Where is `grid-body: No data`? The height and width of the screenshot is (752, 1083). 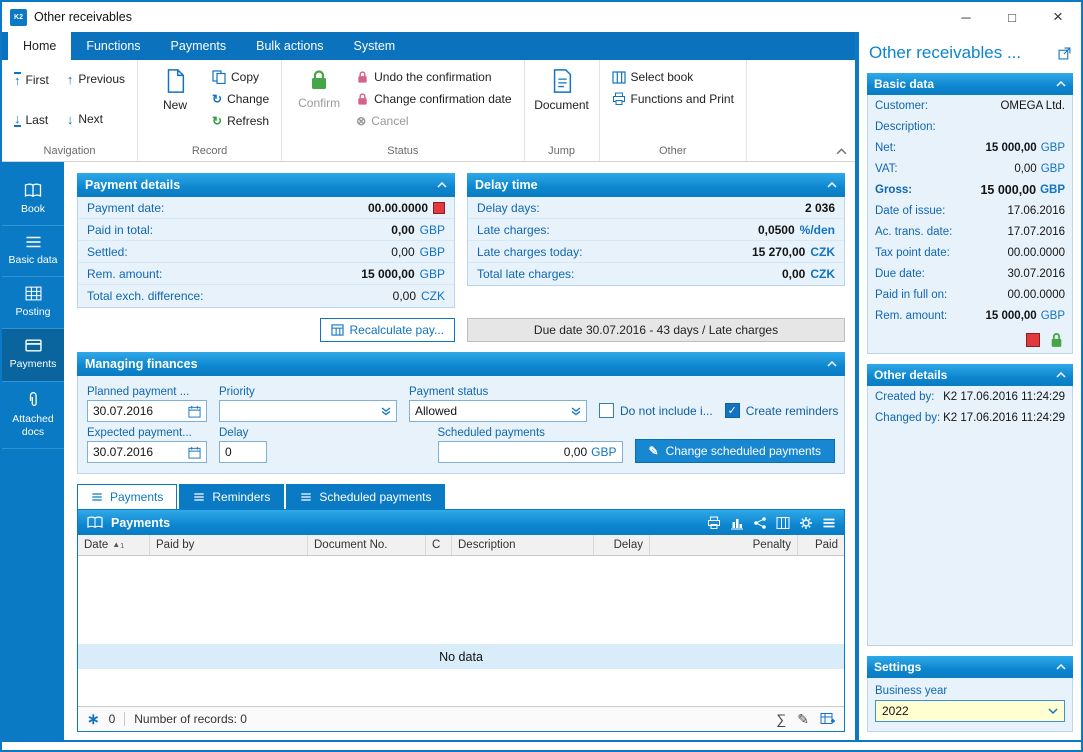 grid-body: No data is located at coordinates (461, 631).